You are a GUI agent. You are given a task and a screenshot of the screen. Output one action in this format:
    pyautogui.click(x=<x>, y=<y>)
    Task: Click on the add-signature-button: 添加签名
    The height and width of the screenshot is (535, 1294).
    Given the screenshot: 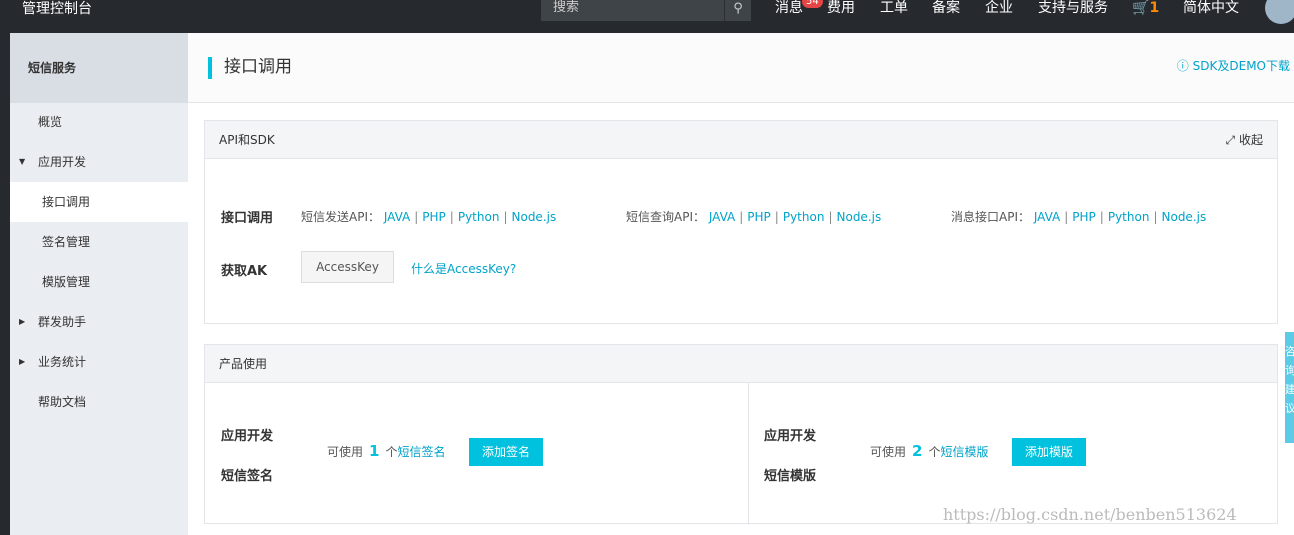 What is the action you would take?
    pyautogui.click(x=506, y=452)
    